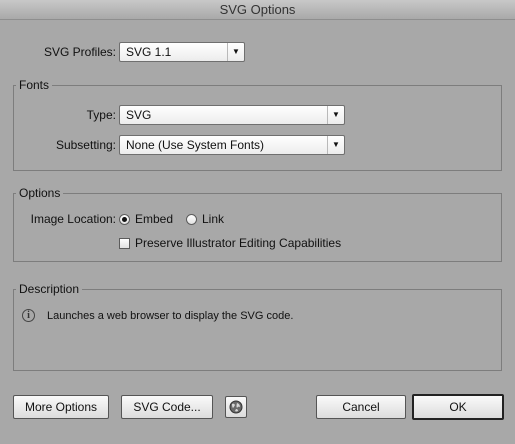  I want to click on window-title: SVG Options, so click(257, 10).